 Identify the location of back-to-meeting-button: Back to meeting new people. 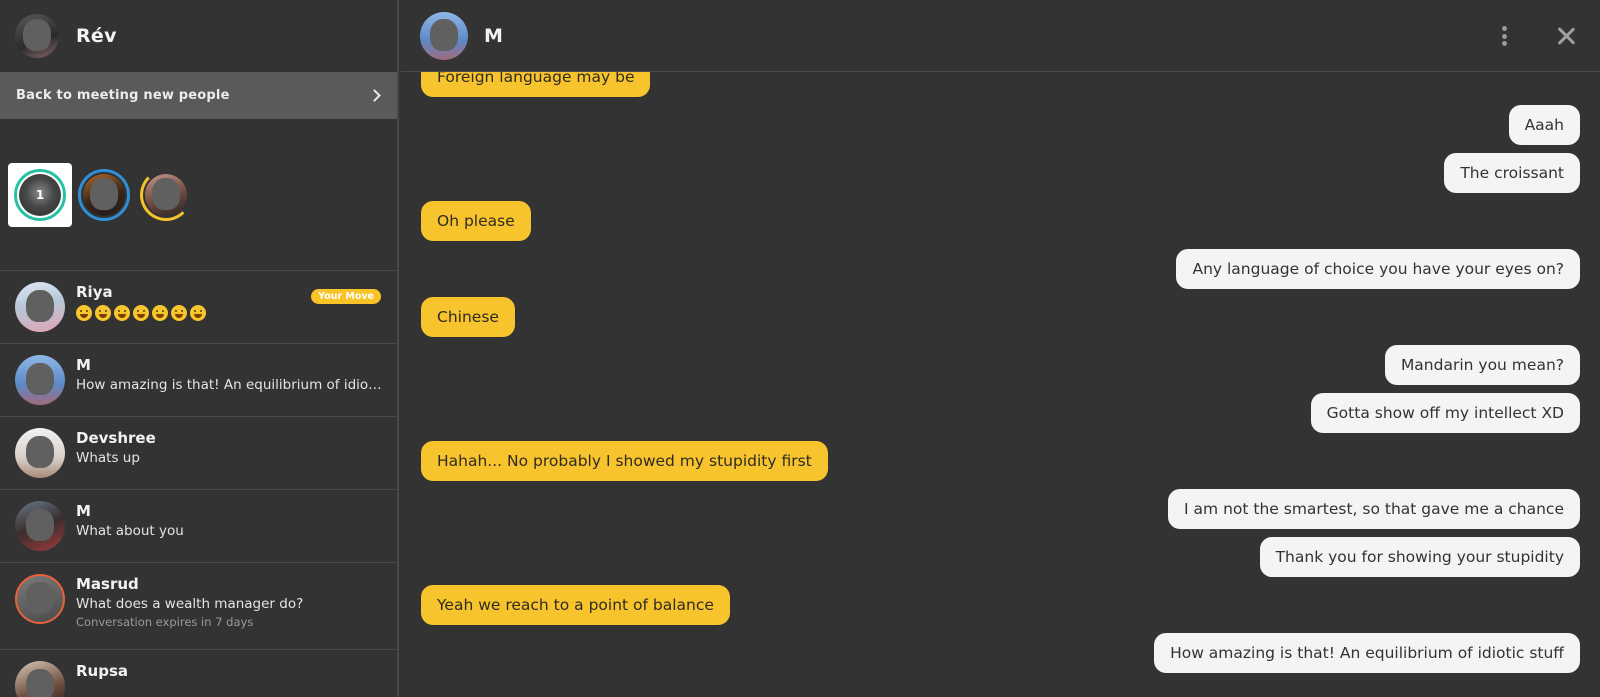
(198, 95).